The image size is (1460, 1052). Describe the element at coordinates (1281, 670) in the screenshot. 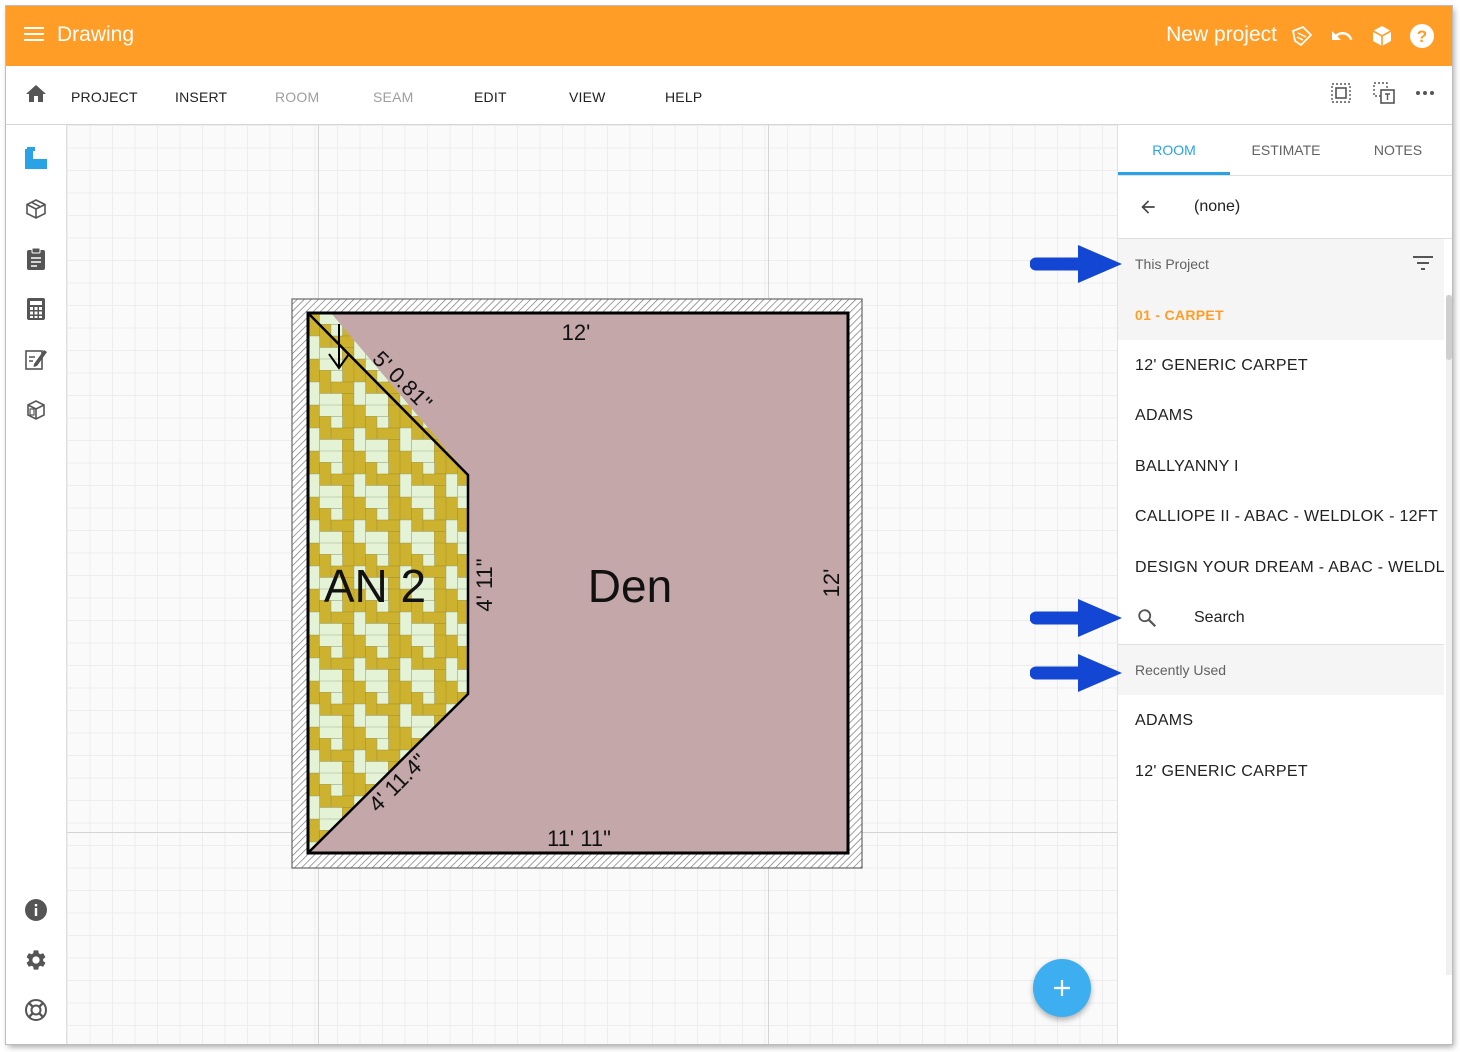

I see `section-recently-used: Recently Used` at that location.